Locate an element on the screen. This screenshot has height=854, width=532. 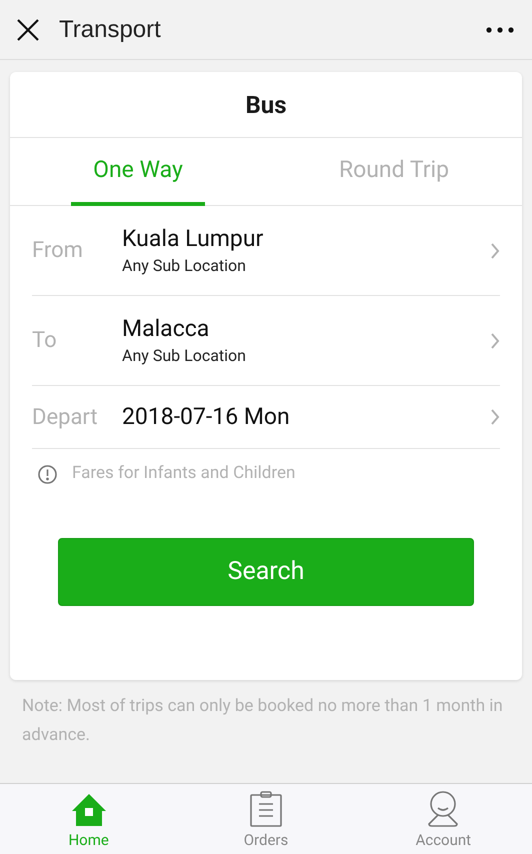
booking-note: Note: Most of trips can only be booked no more than 1 month in advance. is located at coordinates (262, 721).